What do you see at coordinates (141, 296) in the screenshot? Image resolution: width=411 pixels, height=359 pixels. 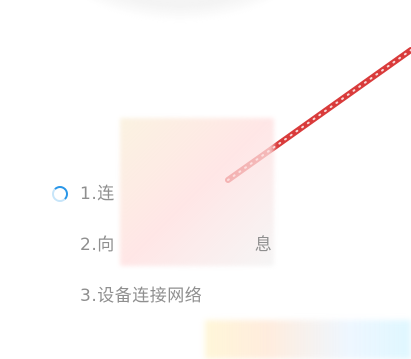 I see `step-3-label: 3.设备连接网络` at bounding box center [141, 296].